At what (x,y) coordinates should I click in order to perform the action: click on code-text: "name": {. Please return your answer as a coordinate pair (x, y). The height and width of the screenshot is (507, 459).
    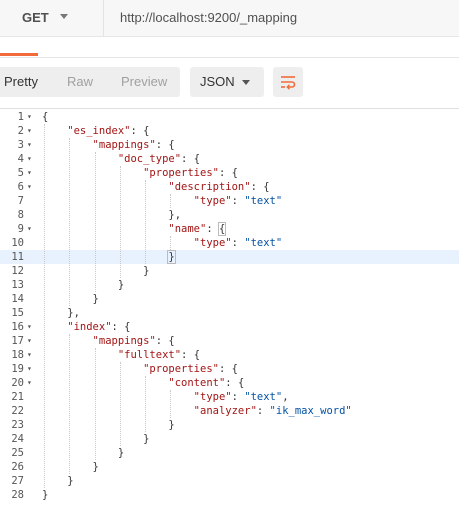
    Looking at the image, I should click on (197, 229).